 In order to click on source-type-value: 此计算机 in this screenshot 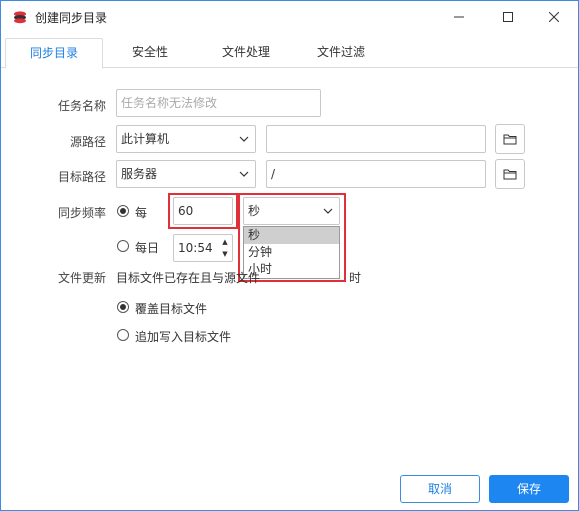, I will do `click(145, 139)`.